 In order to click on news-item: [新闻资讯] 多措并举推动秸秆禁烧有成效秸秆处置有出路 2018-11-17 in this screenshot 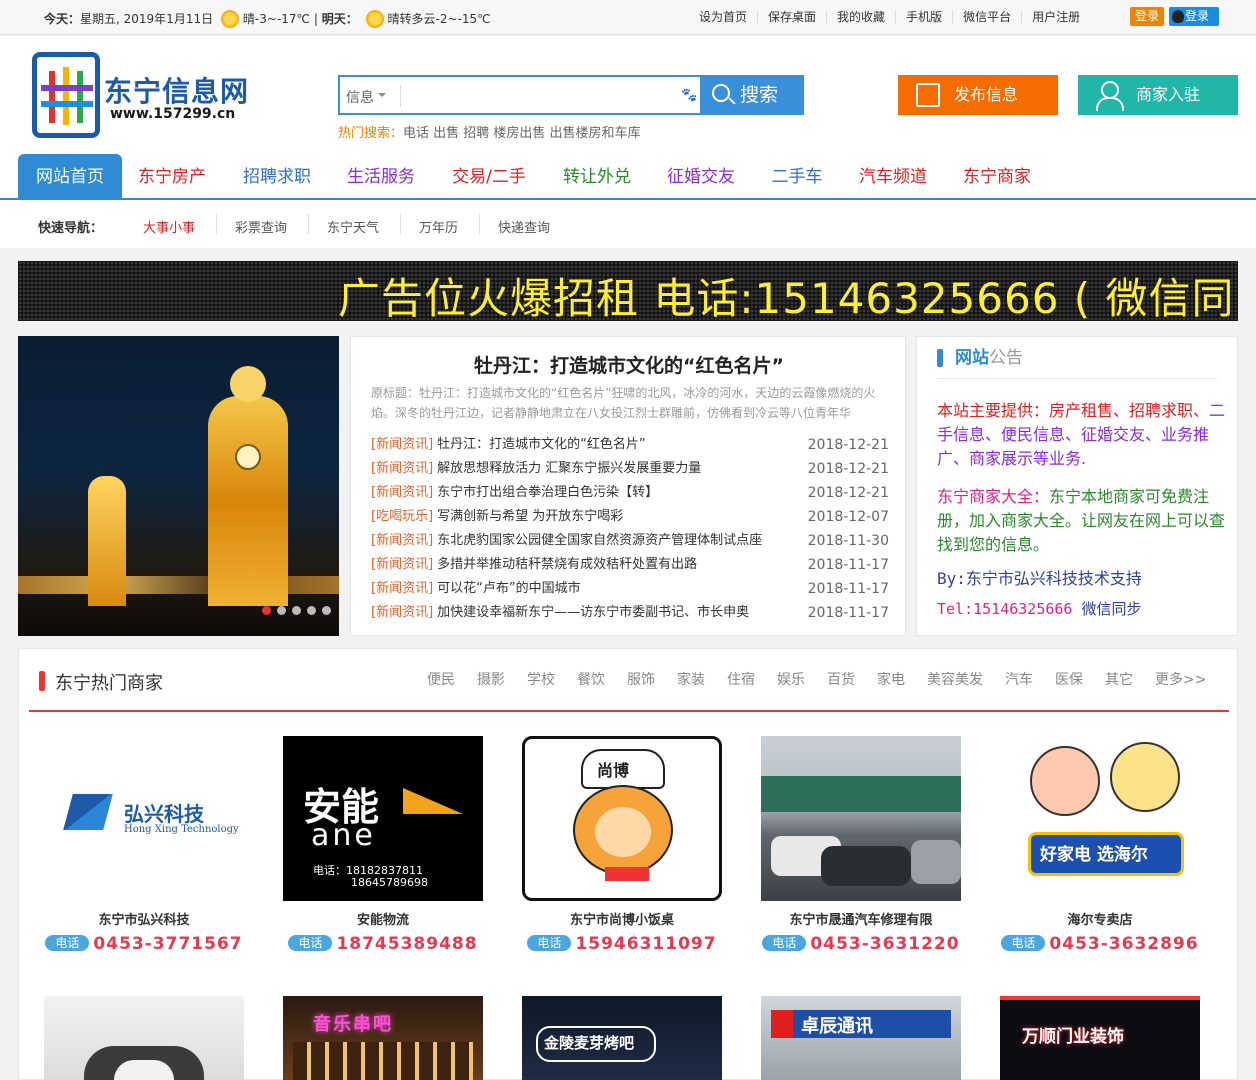, I will do `click(631, 565)`.